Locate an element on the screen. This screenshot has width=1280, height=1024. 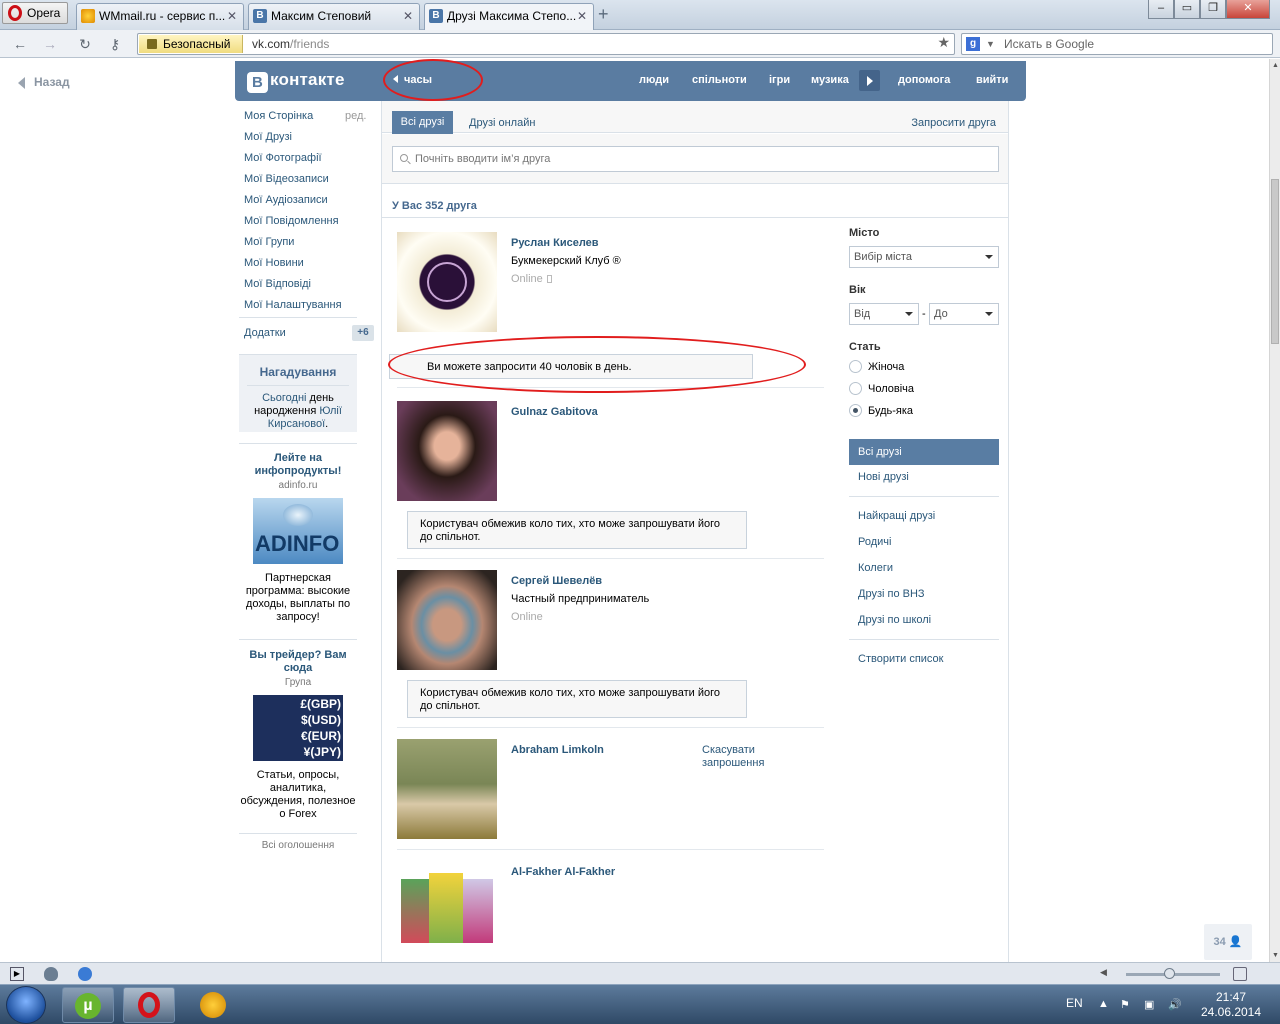
list-all-friends: Всі друзі is located at coordinates (924, 452).